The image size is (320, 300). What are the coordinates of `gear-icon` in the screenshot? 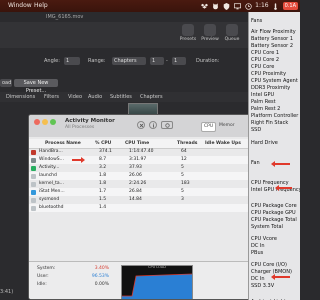 It's located at (167, 125).